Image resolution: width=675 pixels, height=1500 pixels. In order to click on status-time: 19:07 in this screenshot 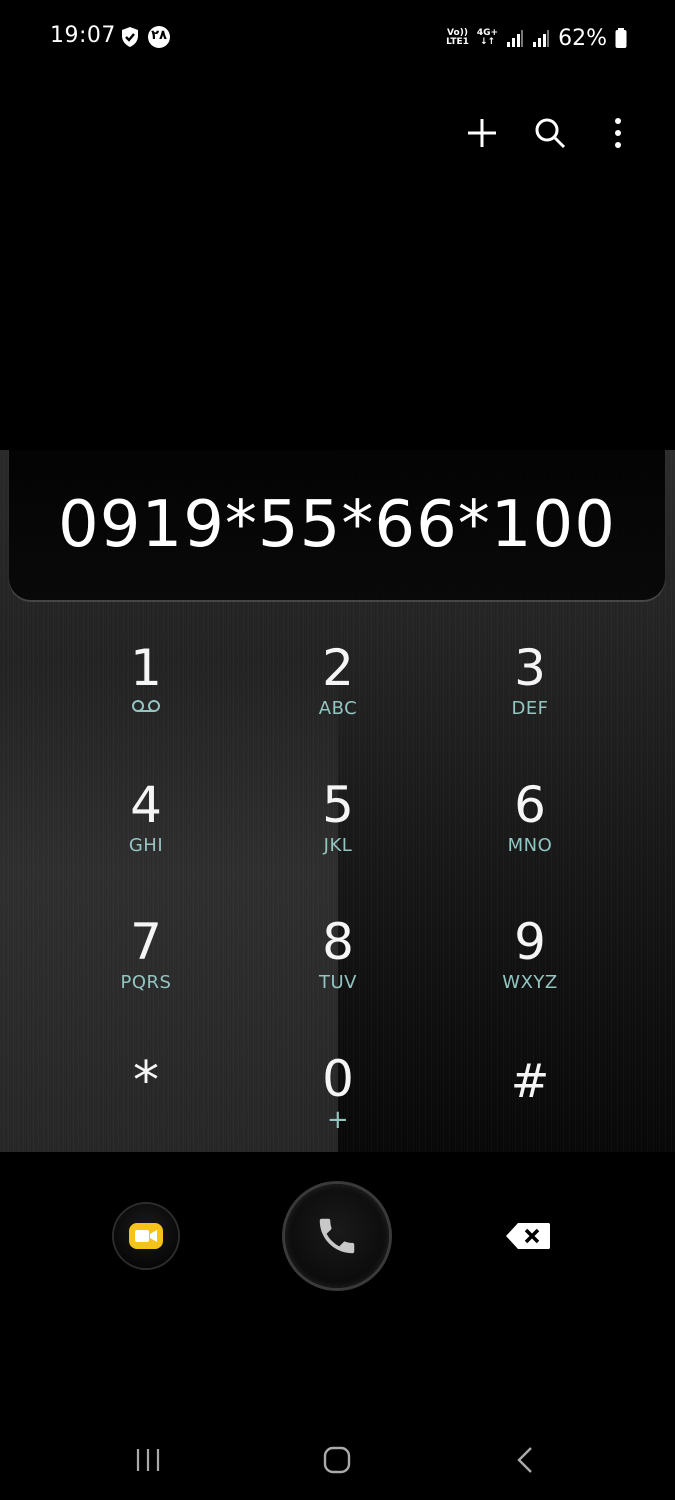, I will do `click(83, 35)`.